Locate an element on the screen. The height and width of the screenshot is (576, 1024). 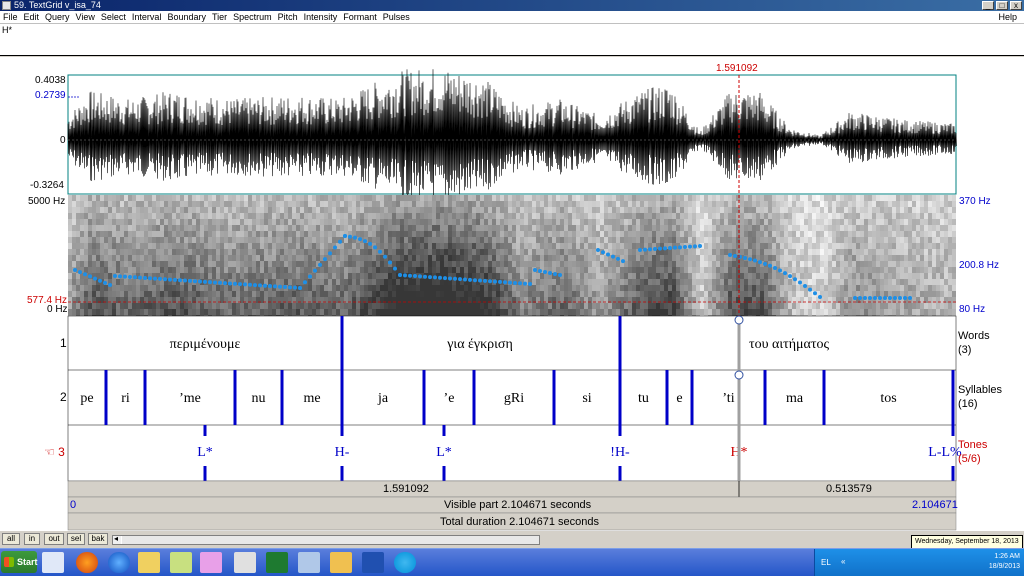
menu-formant: Formant is located at coordinates (360, 17).